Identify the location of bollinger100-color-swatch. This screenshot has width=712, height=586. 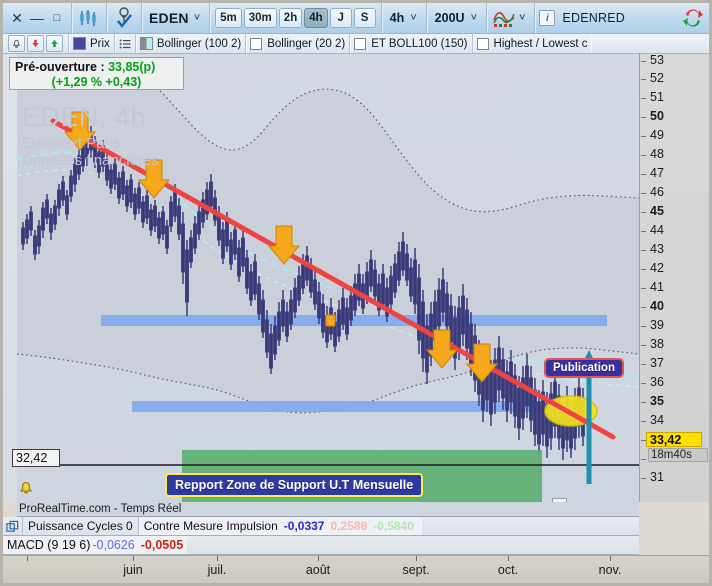
(146, 43).